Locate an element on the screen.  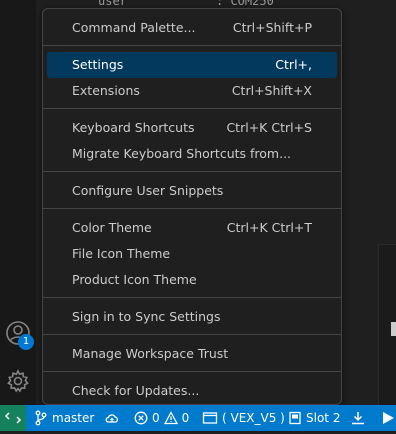
menu-item-label: File Icon Theme is located at coordinates (121, 253).